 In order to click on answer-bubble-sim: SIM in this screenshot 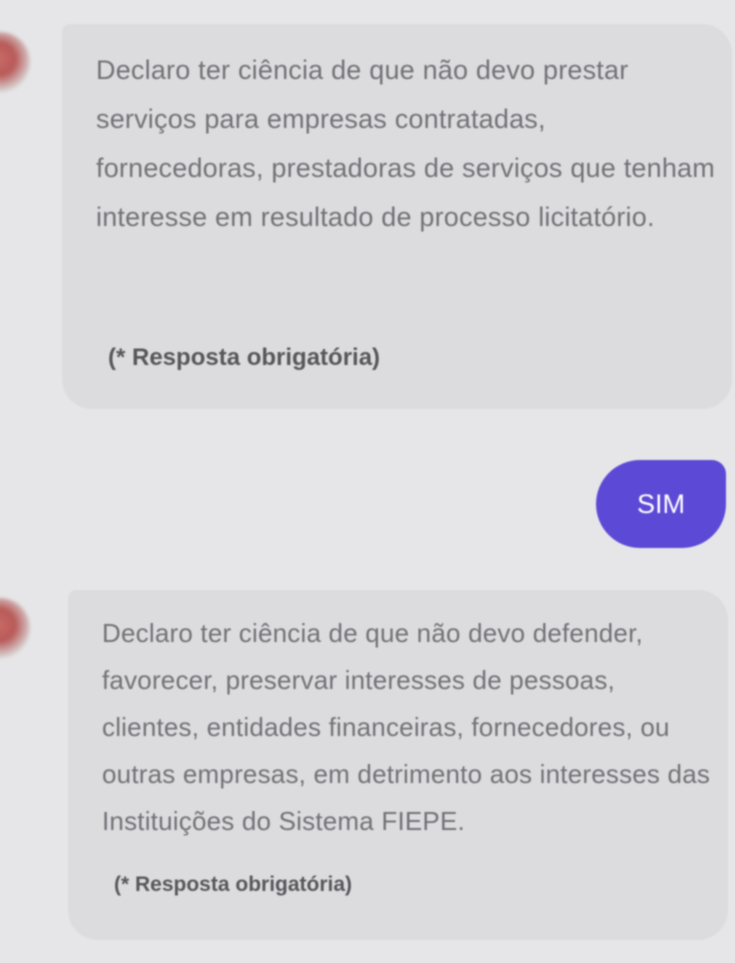, I will do `click(661, 504)`.